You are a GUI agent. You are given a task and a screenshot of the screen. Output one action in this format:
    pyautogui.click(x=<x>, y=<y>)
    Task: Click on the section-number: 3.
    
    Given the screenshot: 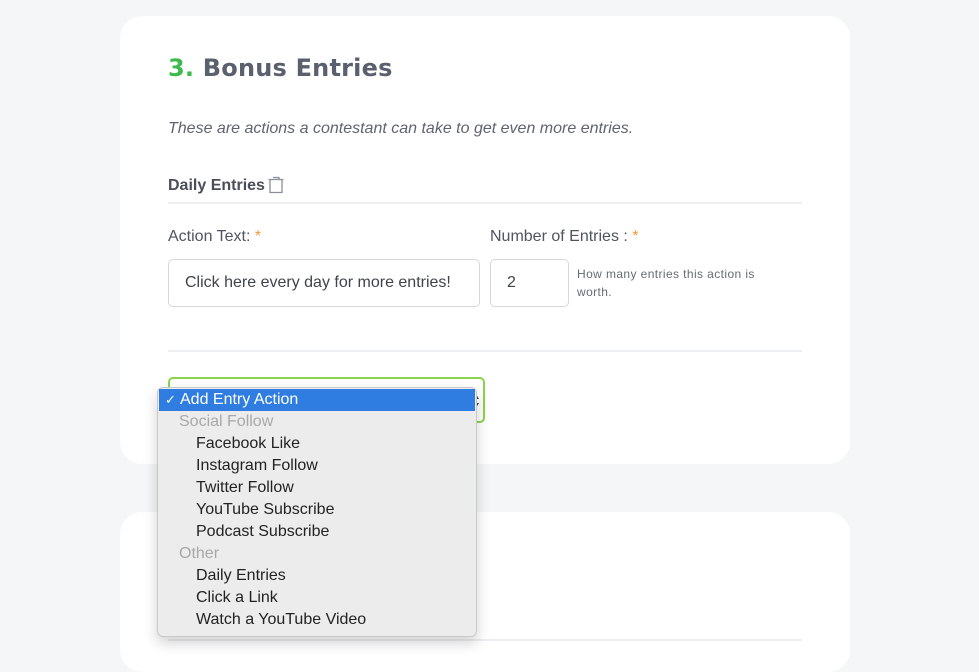 What is the action you would take?
    pyautogui.click(x=181, y=68)
    